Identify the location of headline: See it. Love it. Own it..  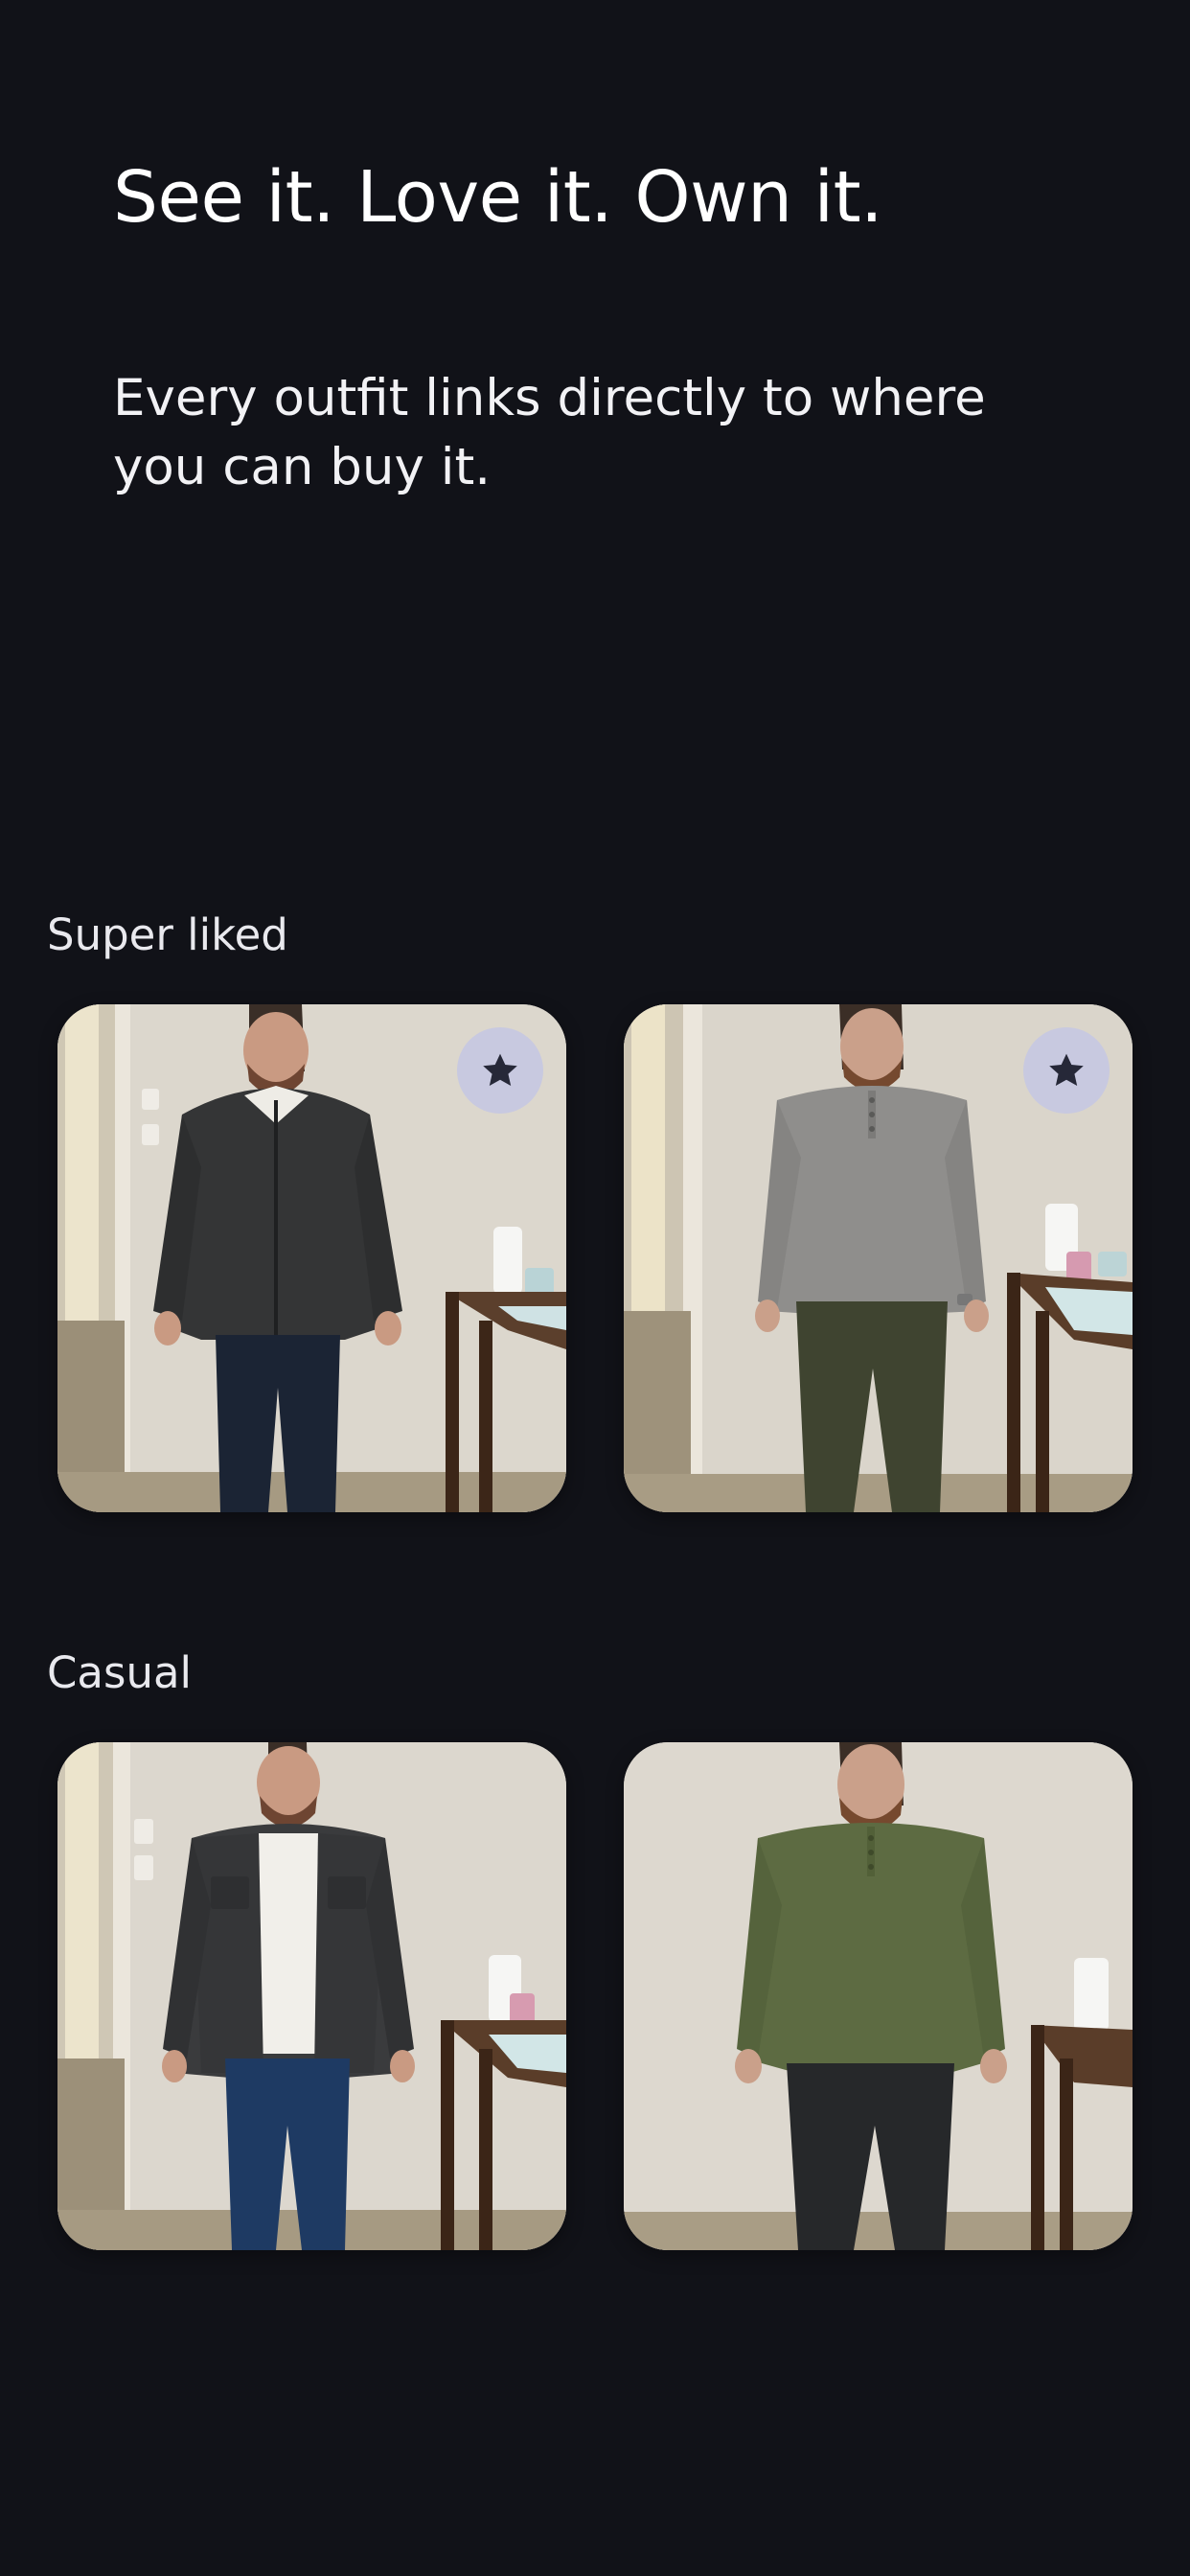
(498, 197).